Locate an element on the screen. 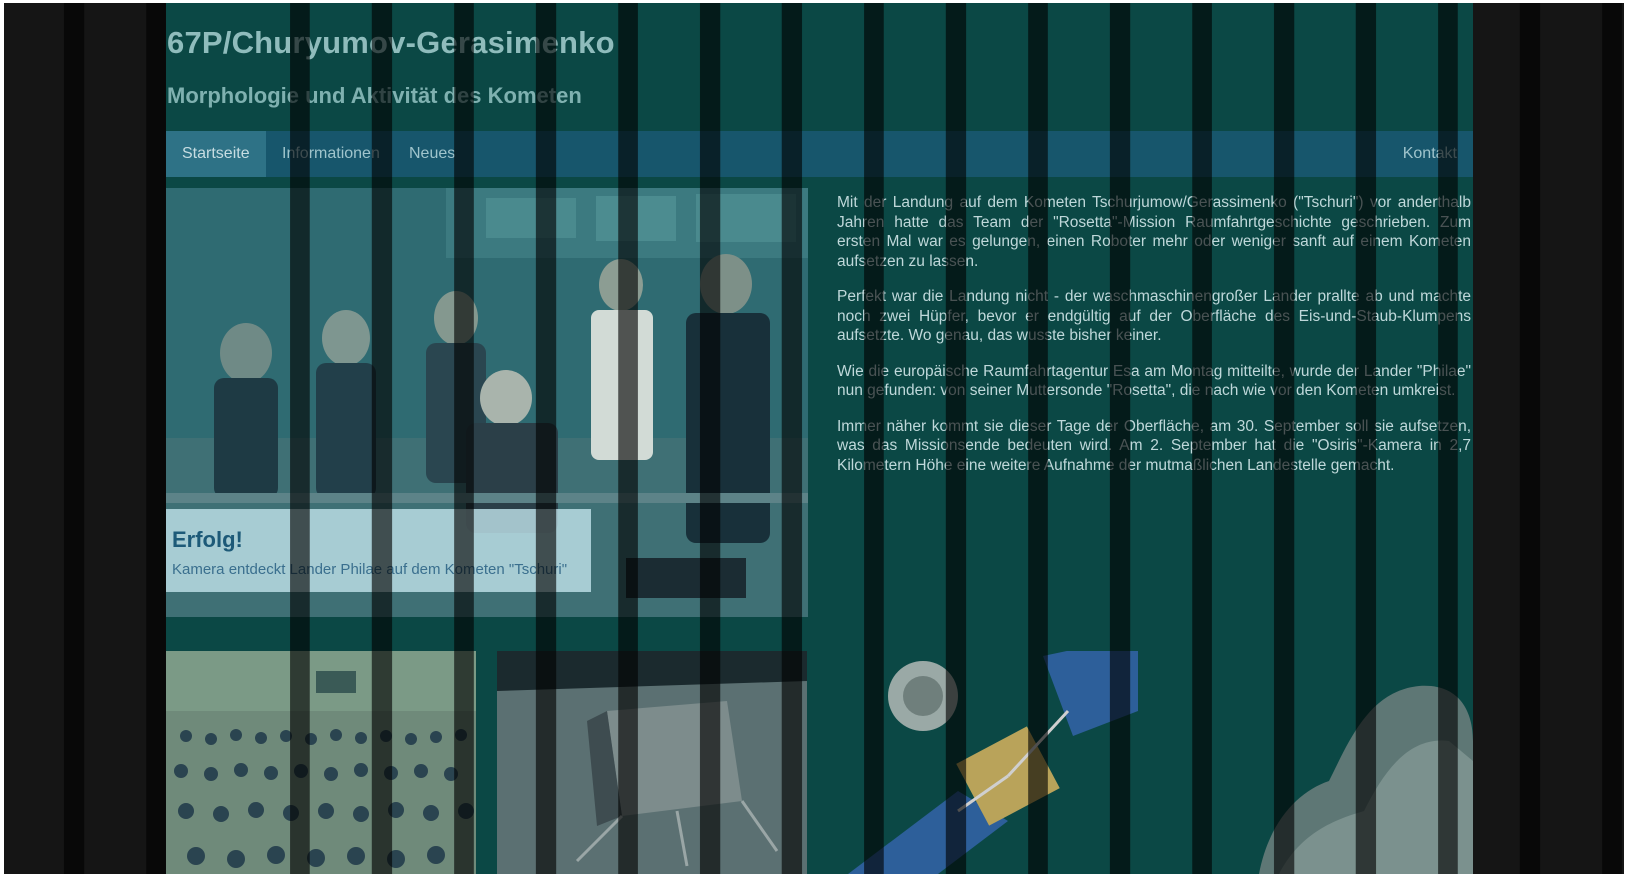 This screenshot has height=877, width=1632. nav-item-startseite: Startseite is located at coordinates (216, 154).